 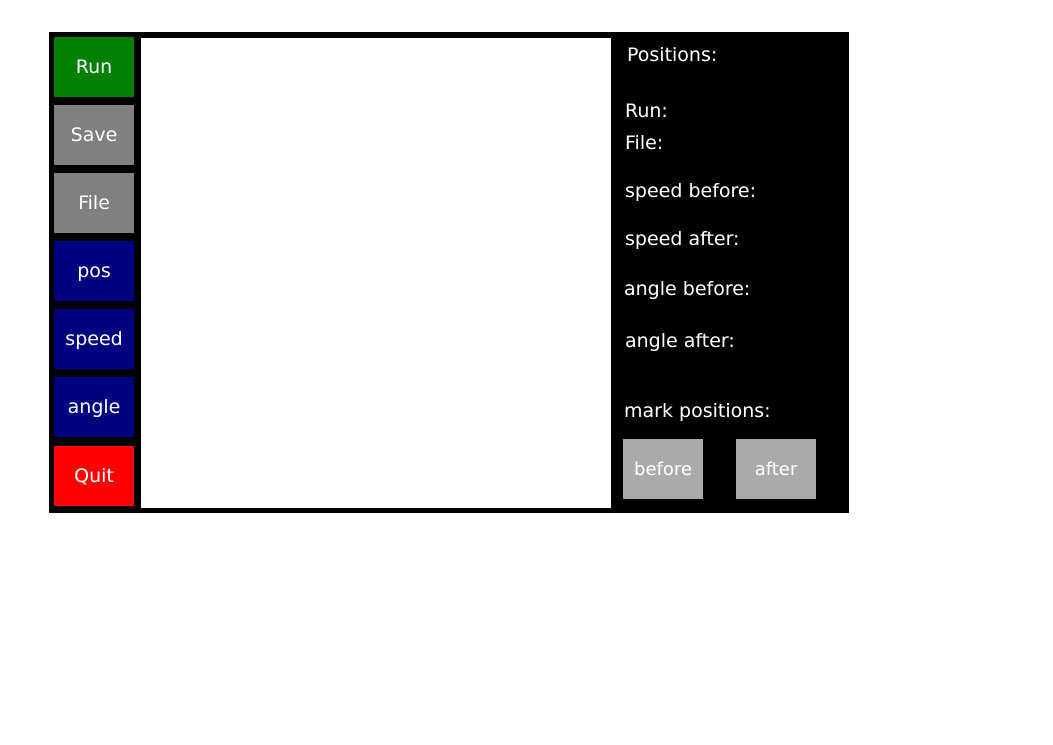 I want to click on speed-button-label: speed, so click(x=94, y=339).